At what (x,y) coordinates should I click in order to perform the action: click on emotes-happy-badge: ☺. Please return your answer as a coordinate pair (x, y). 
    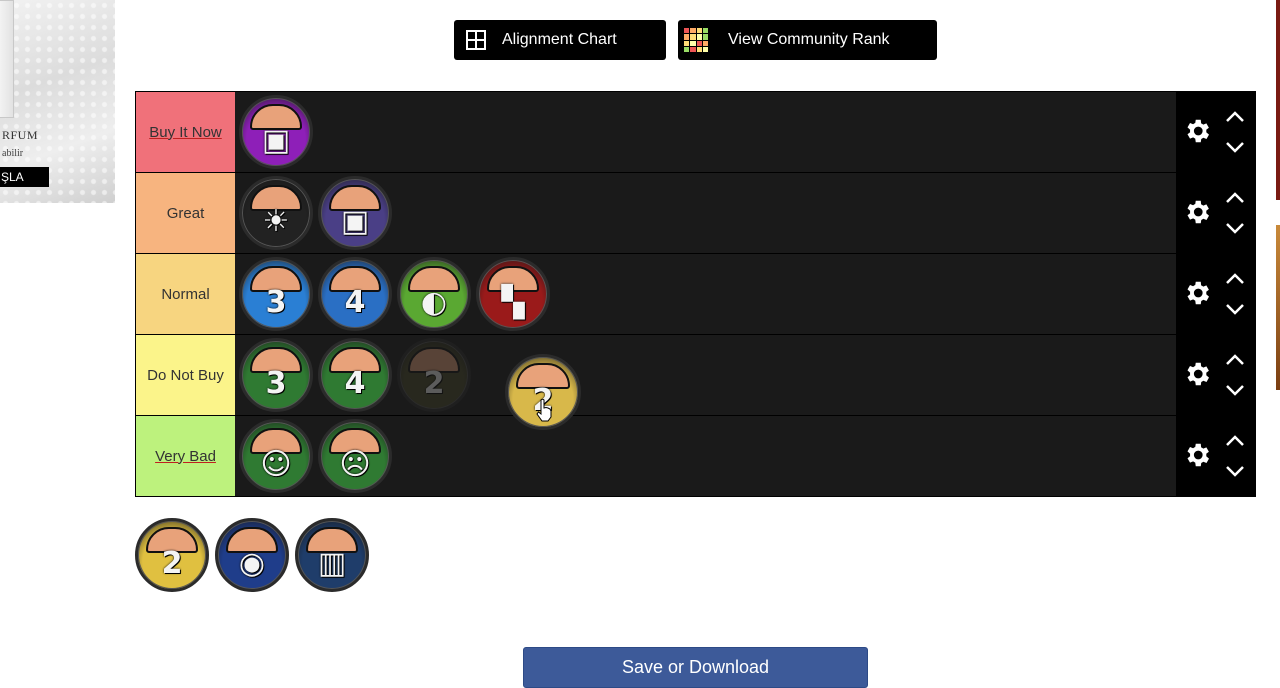
    Looking at the image, I should click on (276, 456).